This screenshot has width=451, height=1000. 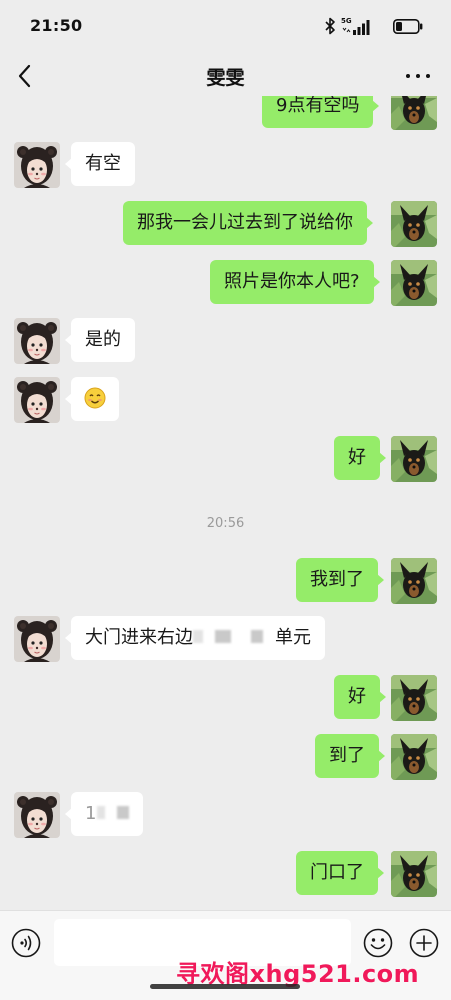 I want to click on message-text: 9点有空吗, so click(x=318, y=106).